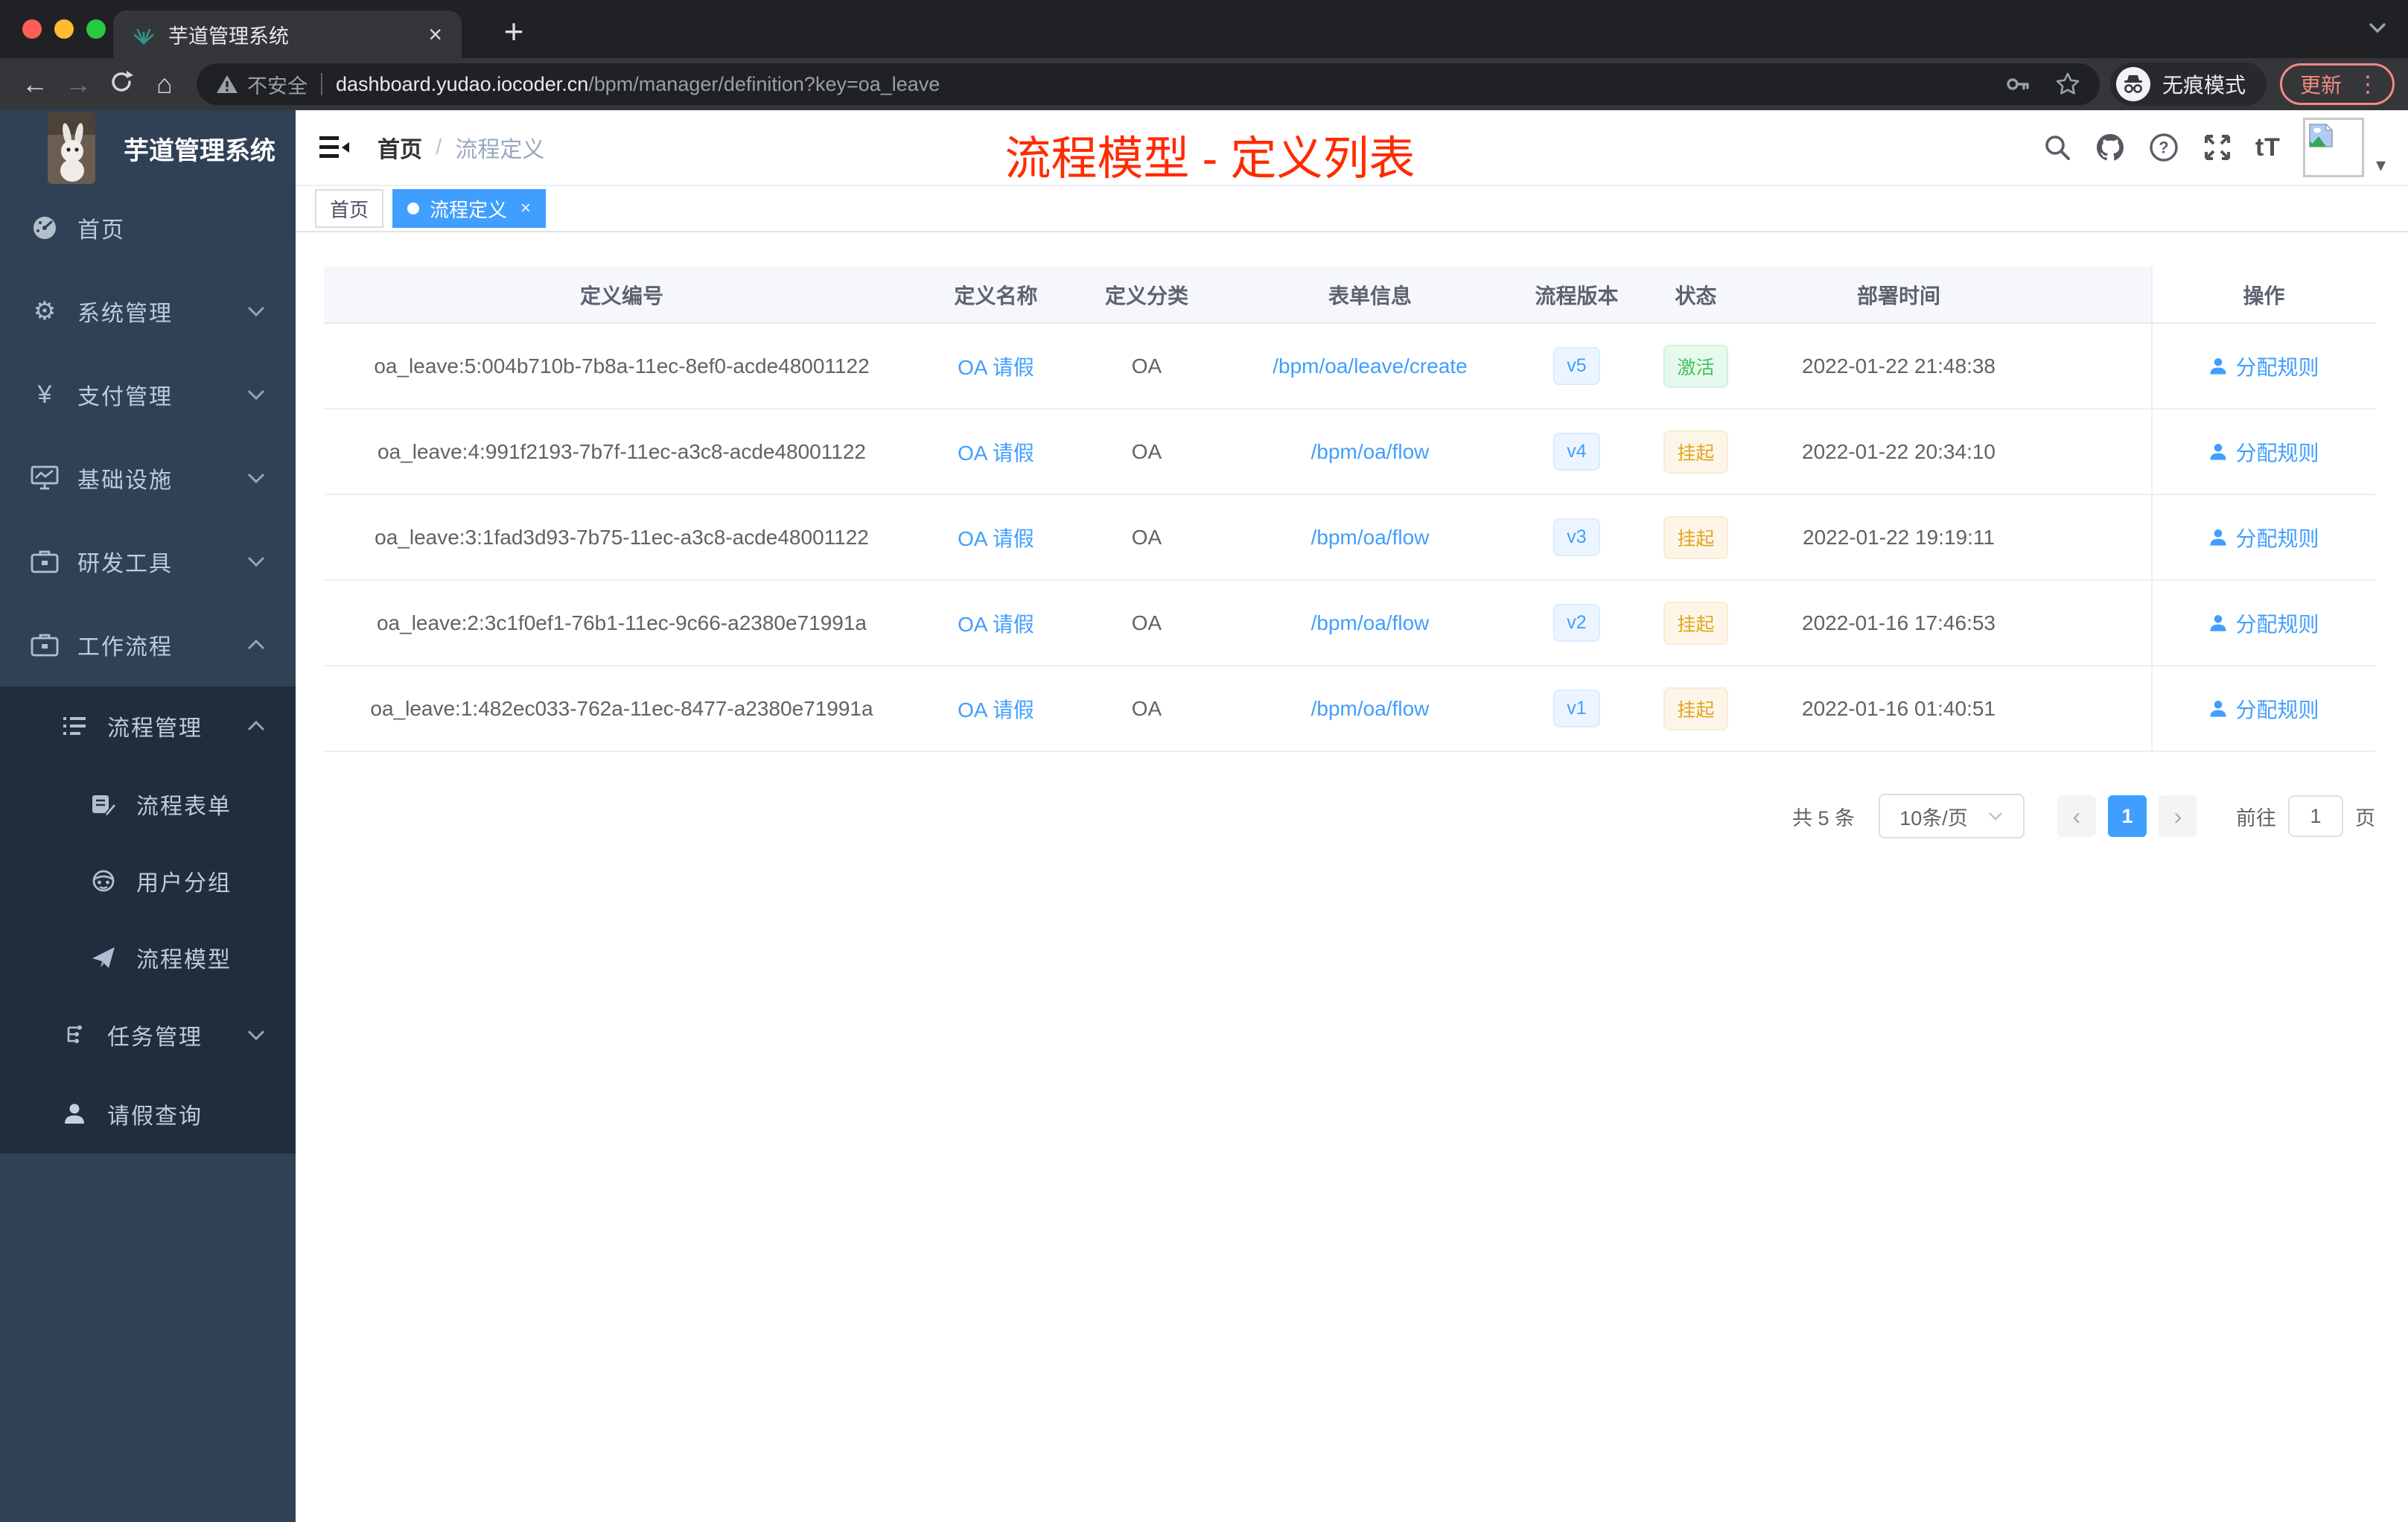 The width and height of the screenshot is (2408, 1522). What do you see at coordinates (148, 880) in the screenshot?
I see `sidebar-item-user-group: 用户分组` at bounding box center [148, 880].